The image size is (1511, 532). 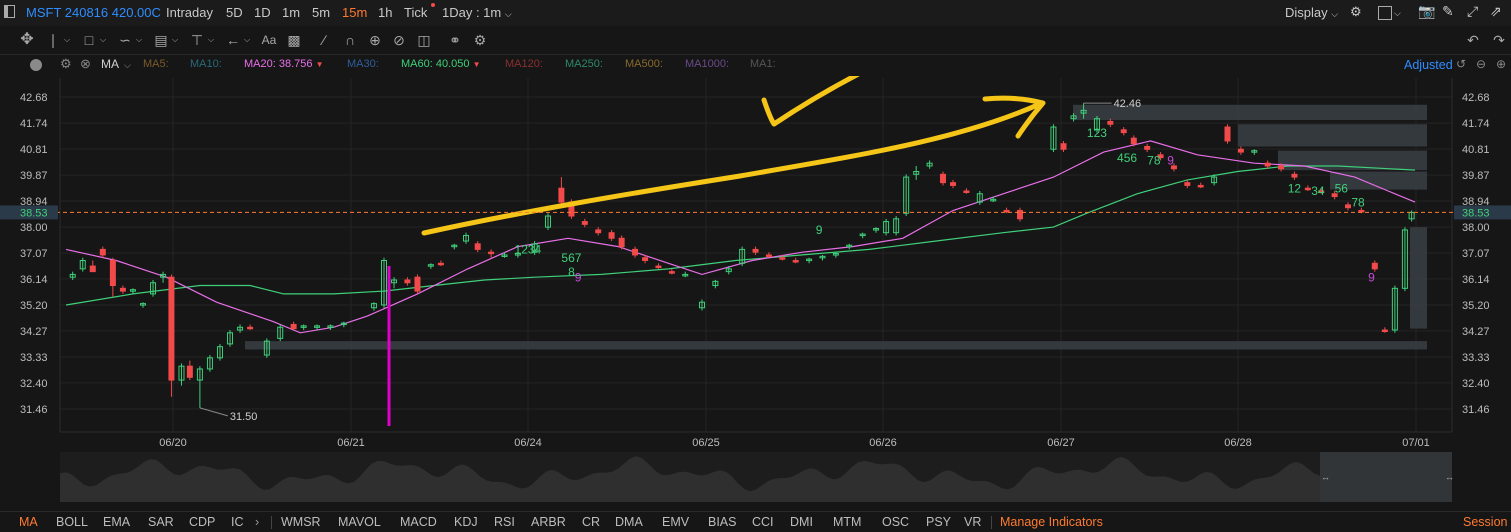 What do you see at coordinates (291, 12) in the screenshot?
I see `tab-1m: 1m` at bounding box center [291, 12].